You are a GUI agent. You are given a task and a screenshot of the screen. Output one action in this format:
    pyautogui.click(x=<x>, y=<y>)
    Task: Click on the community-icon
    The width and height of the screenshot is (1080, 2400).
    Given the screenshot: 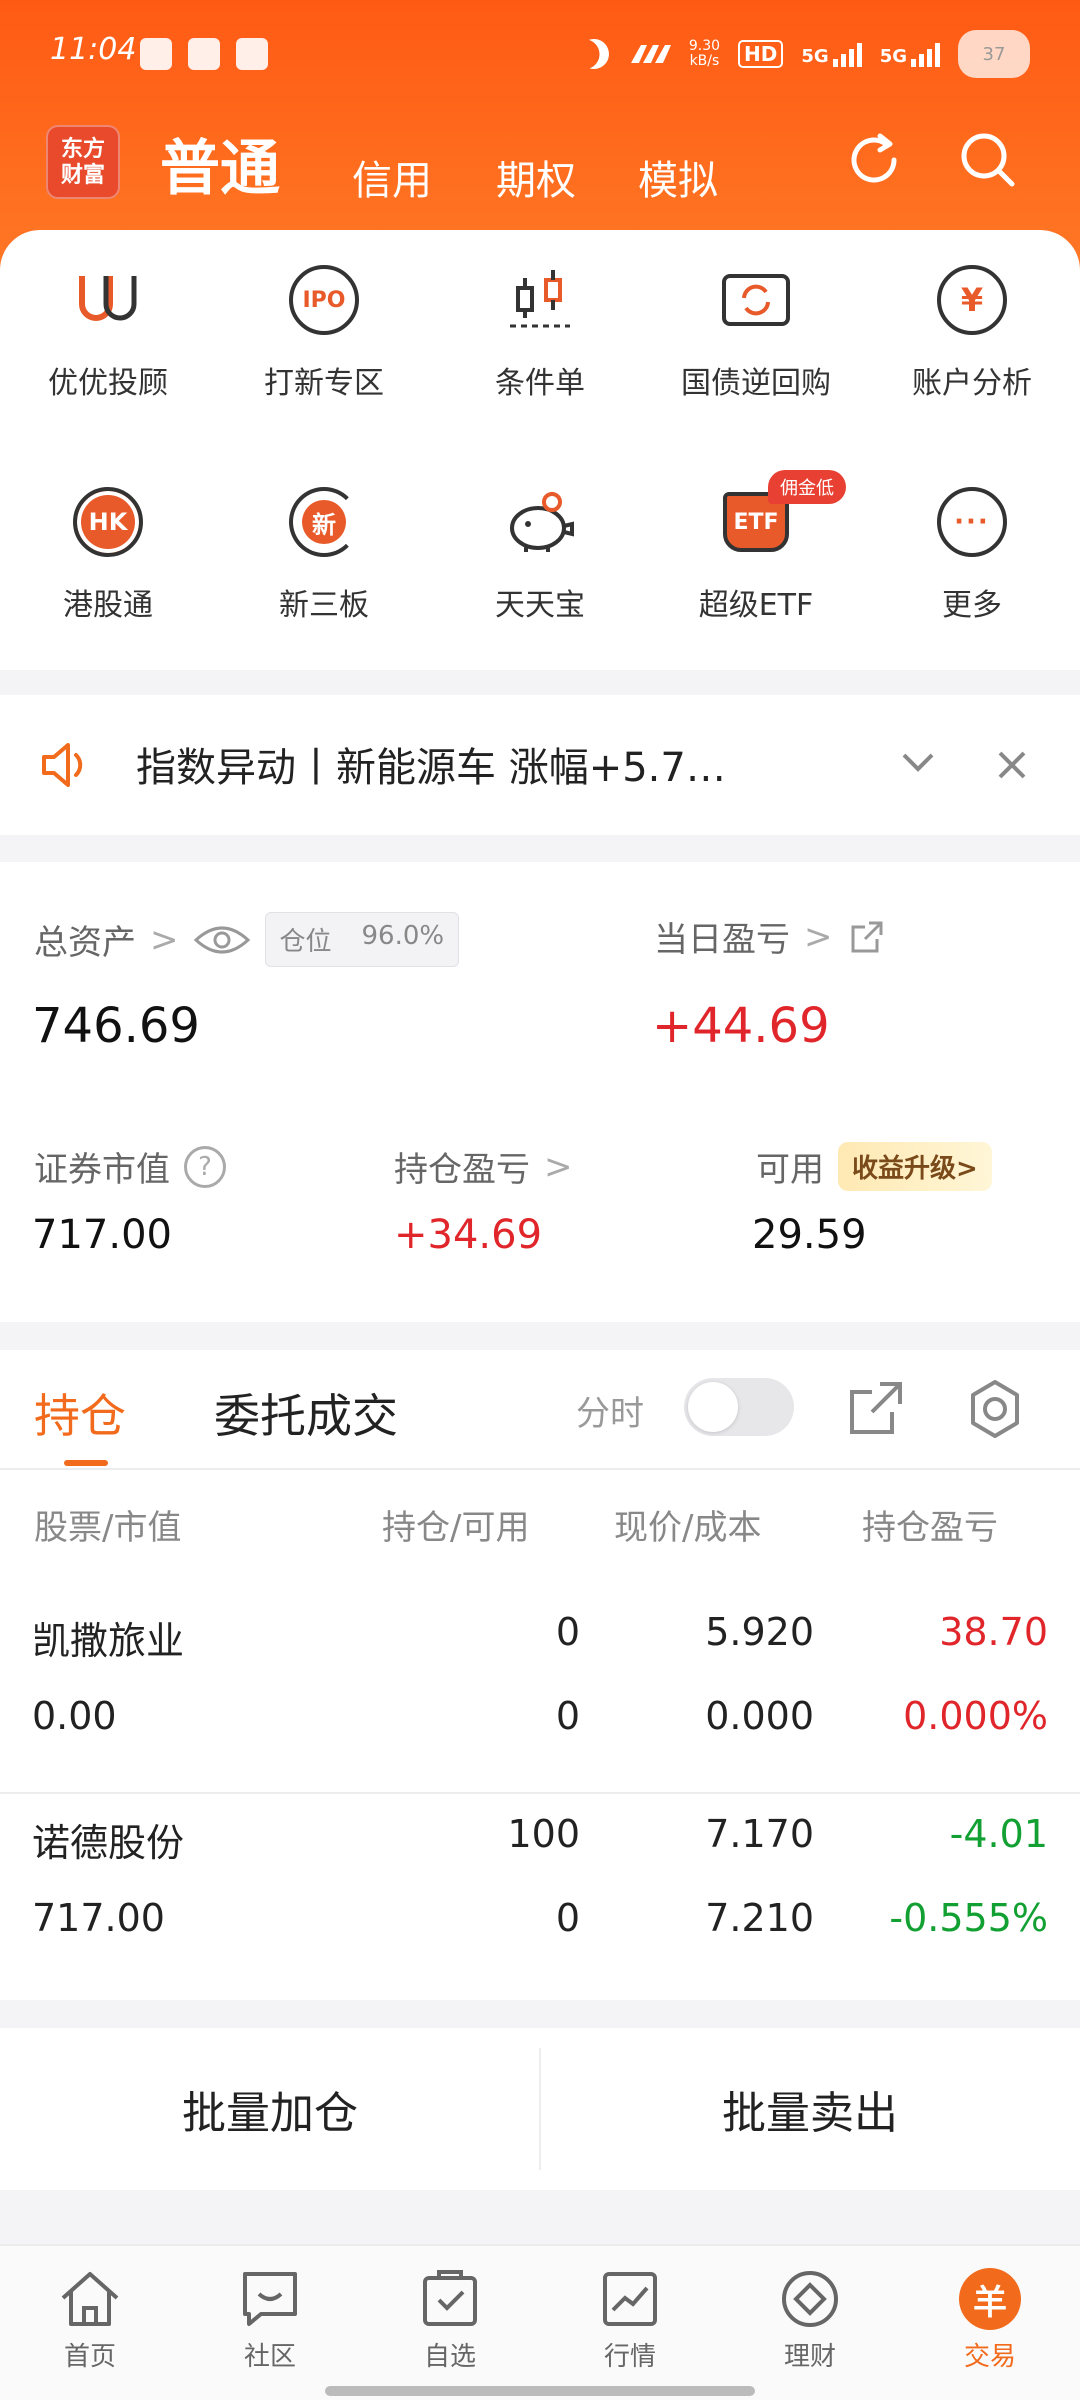 What is the action you would take?
    pyautogui.click(x=270, y=2299)
    